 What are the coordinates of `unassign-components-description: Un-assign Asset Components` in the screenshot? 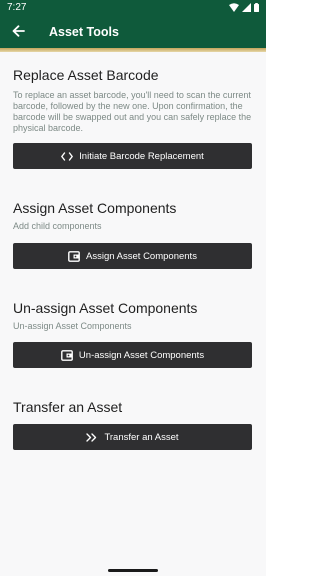 It's located at (72, 326).